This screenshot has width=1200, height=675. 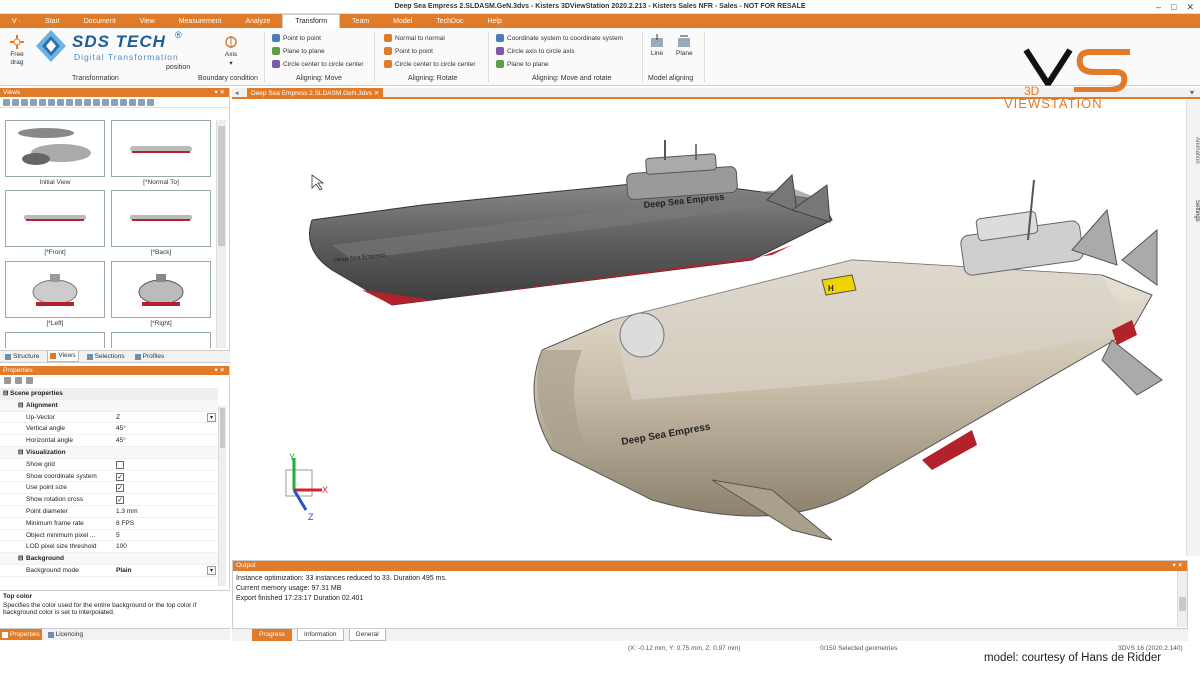 I want to click on property-row: LOD pixel size threshold 100, so click(x=109, y=547).